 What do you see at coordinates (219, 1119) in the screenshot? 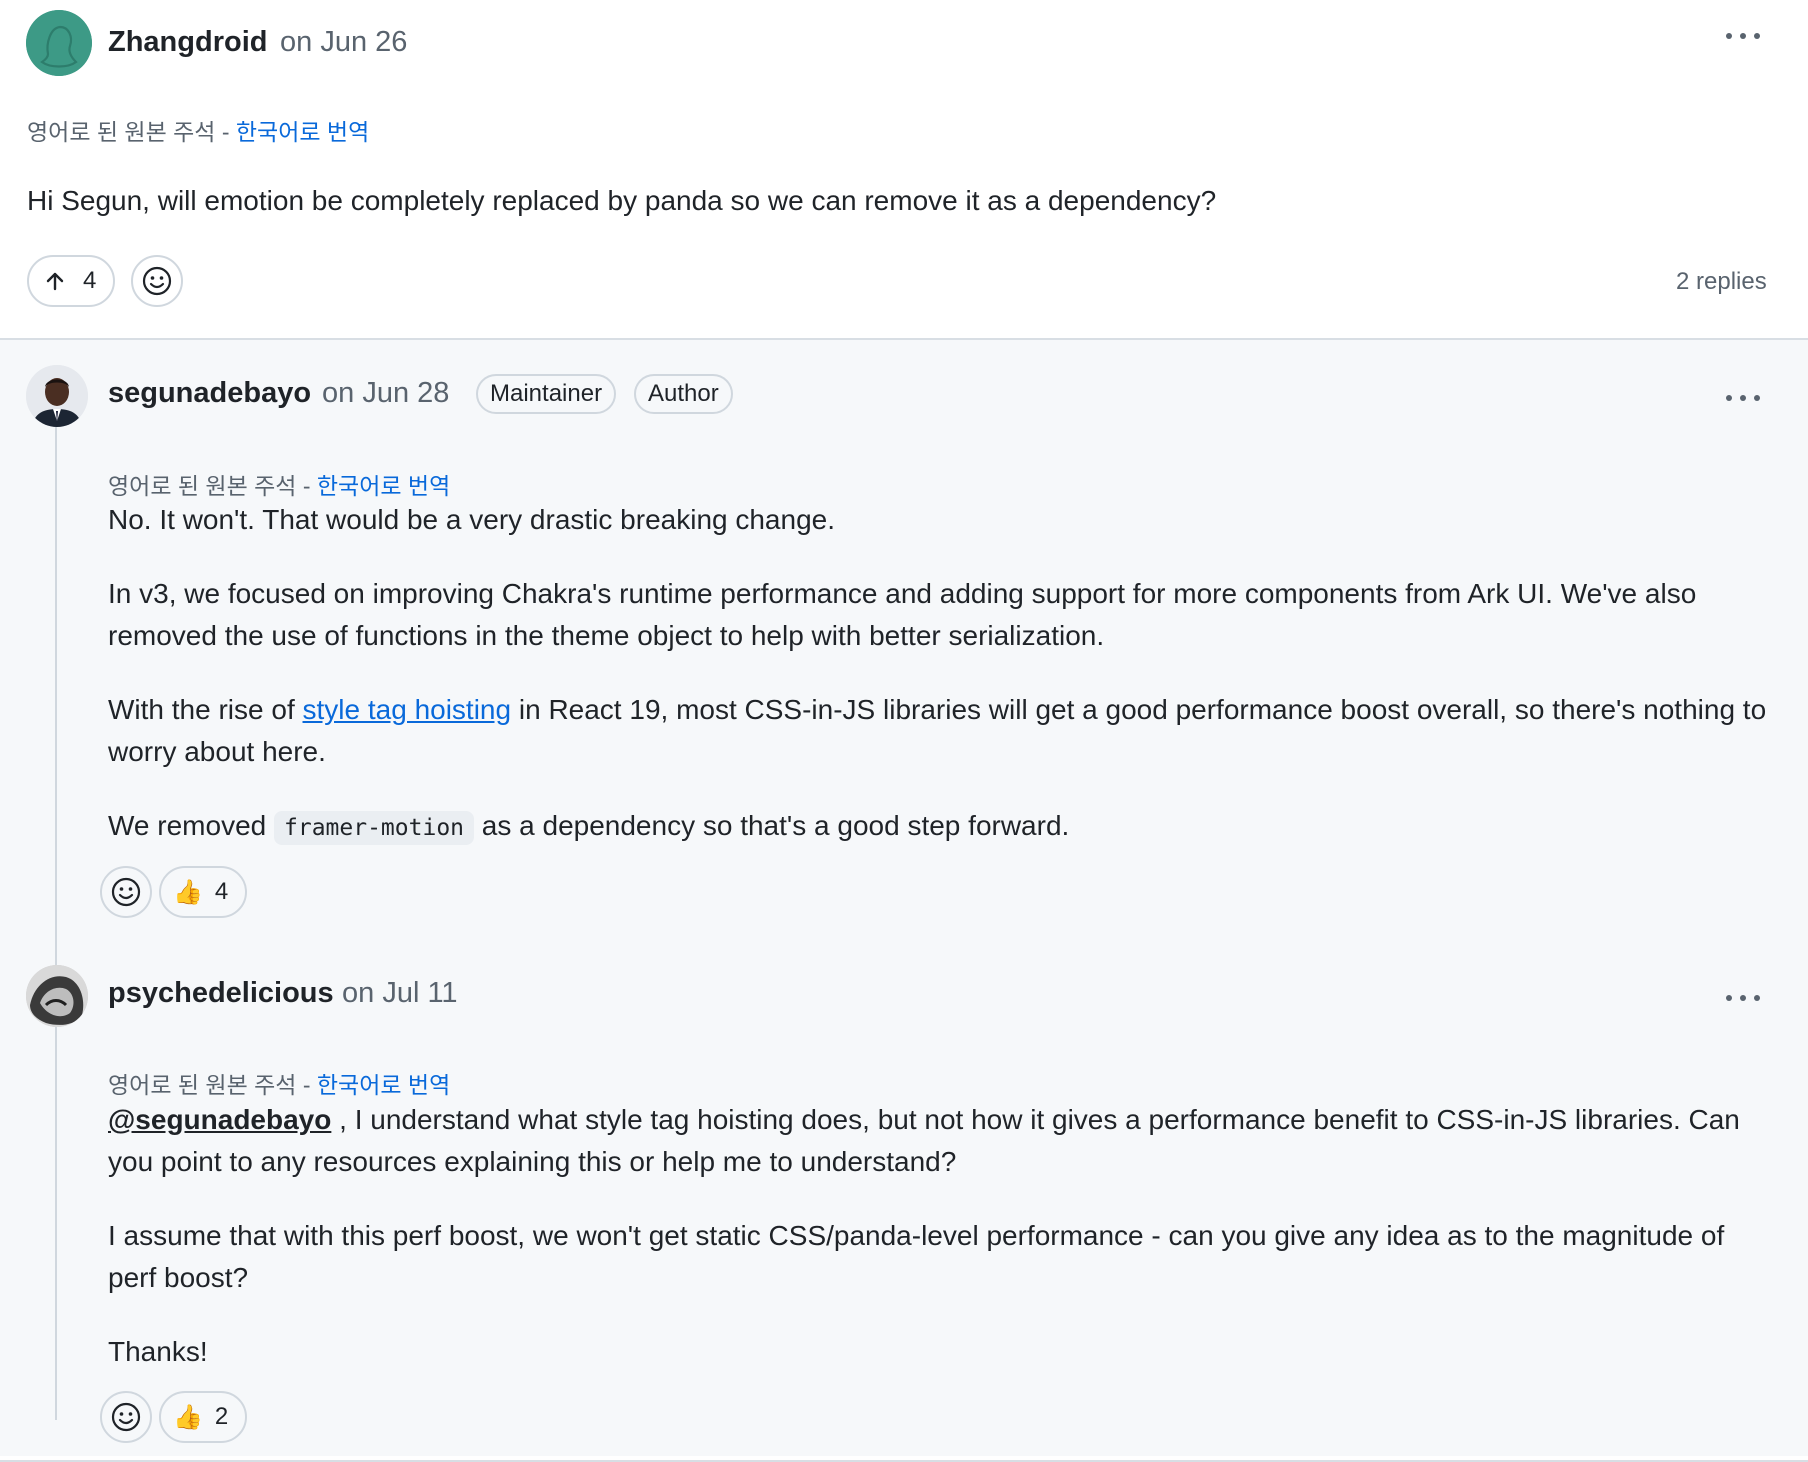
I see `user-mention-link: @segunadebayo` at bounding box center [219, 1119].